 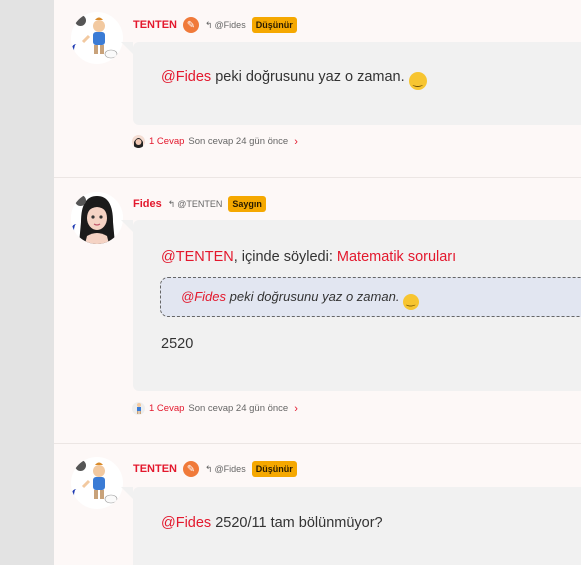 I want to click on topic-link: Matematik soruları, so click(x=396, y=257).